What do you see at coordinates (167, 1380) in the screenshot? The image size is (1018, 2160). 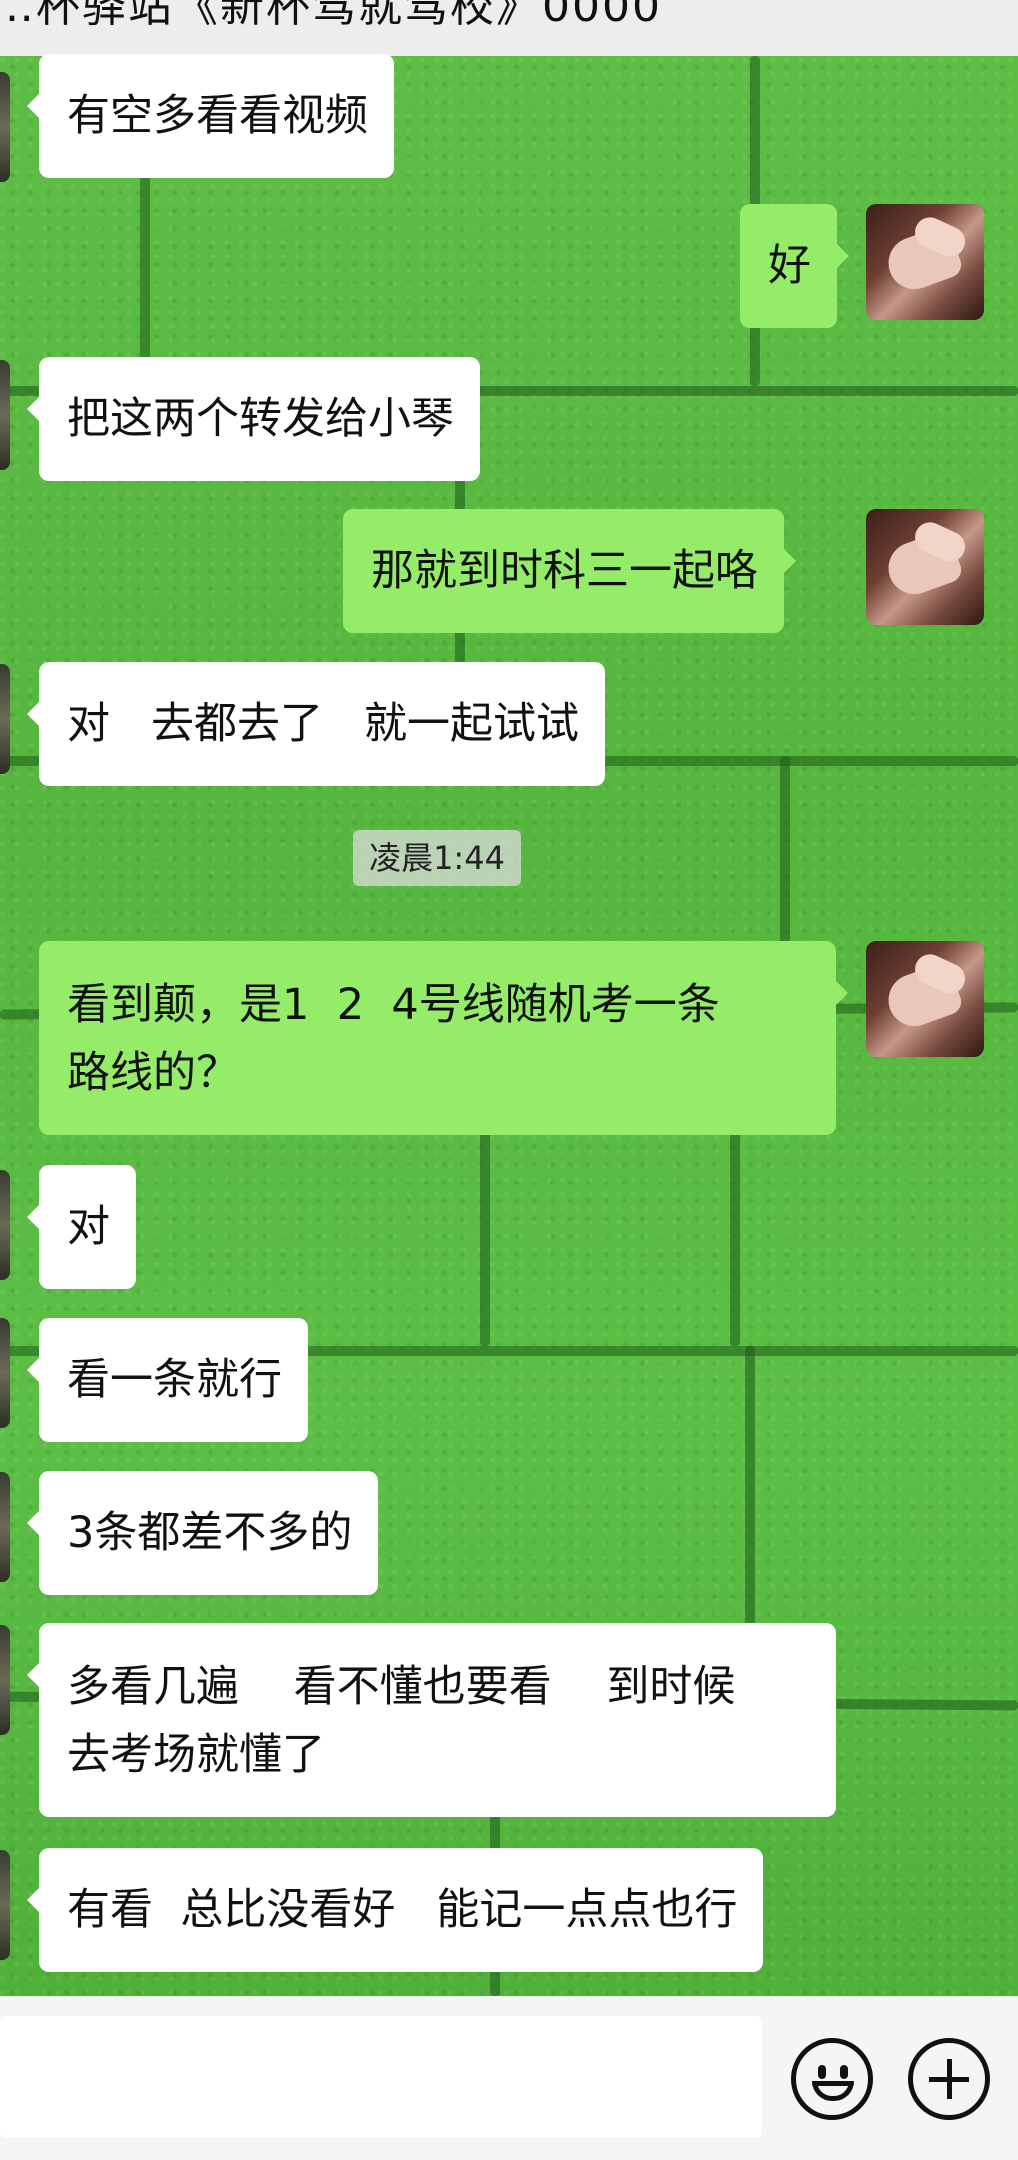 I see `incoming-message-bubble: 看一条就行` at bounding box center [167, 1380].